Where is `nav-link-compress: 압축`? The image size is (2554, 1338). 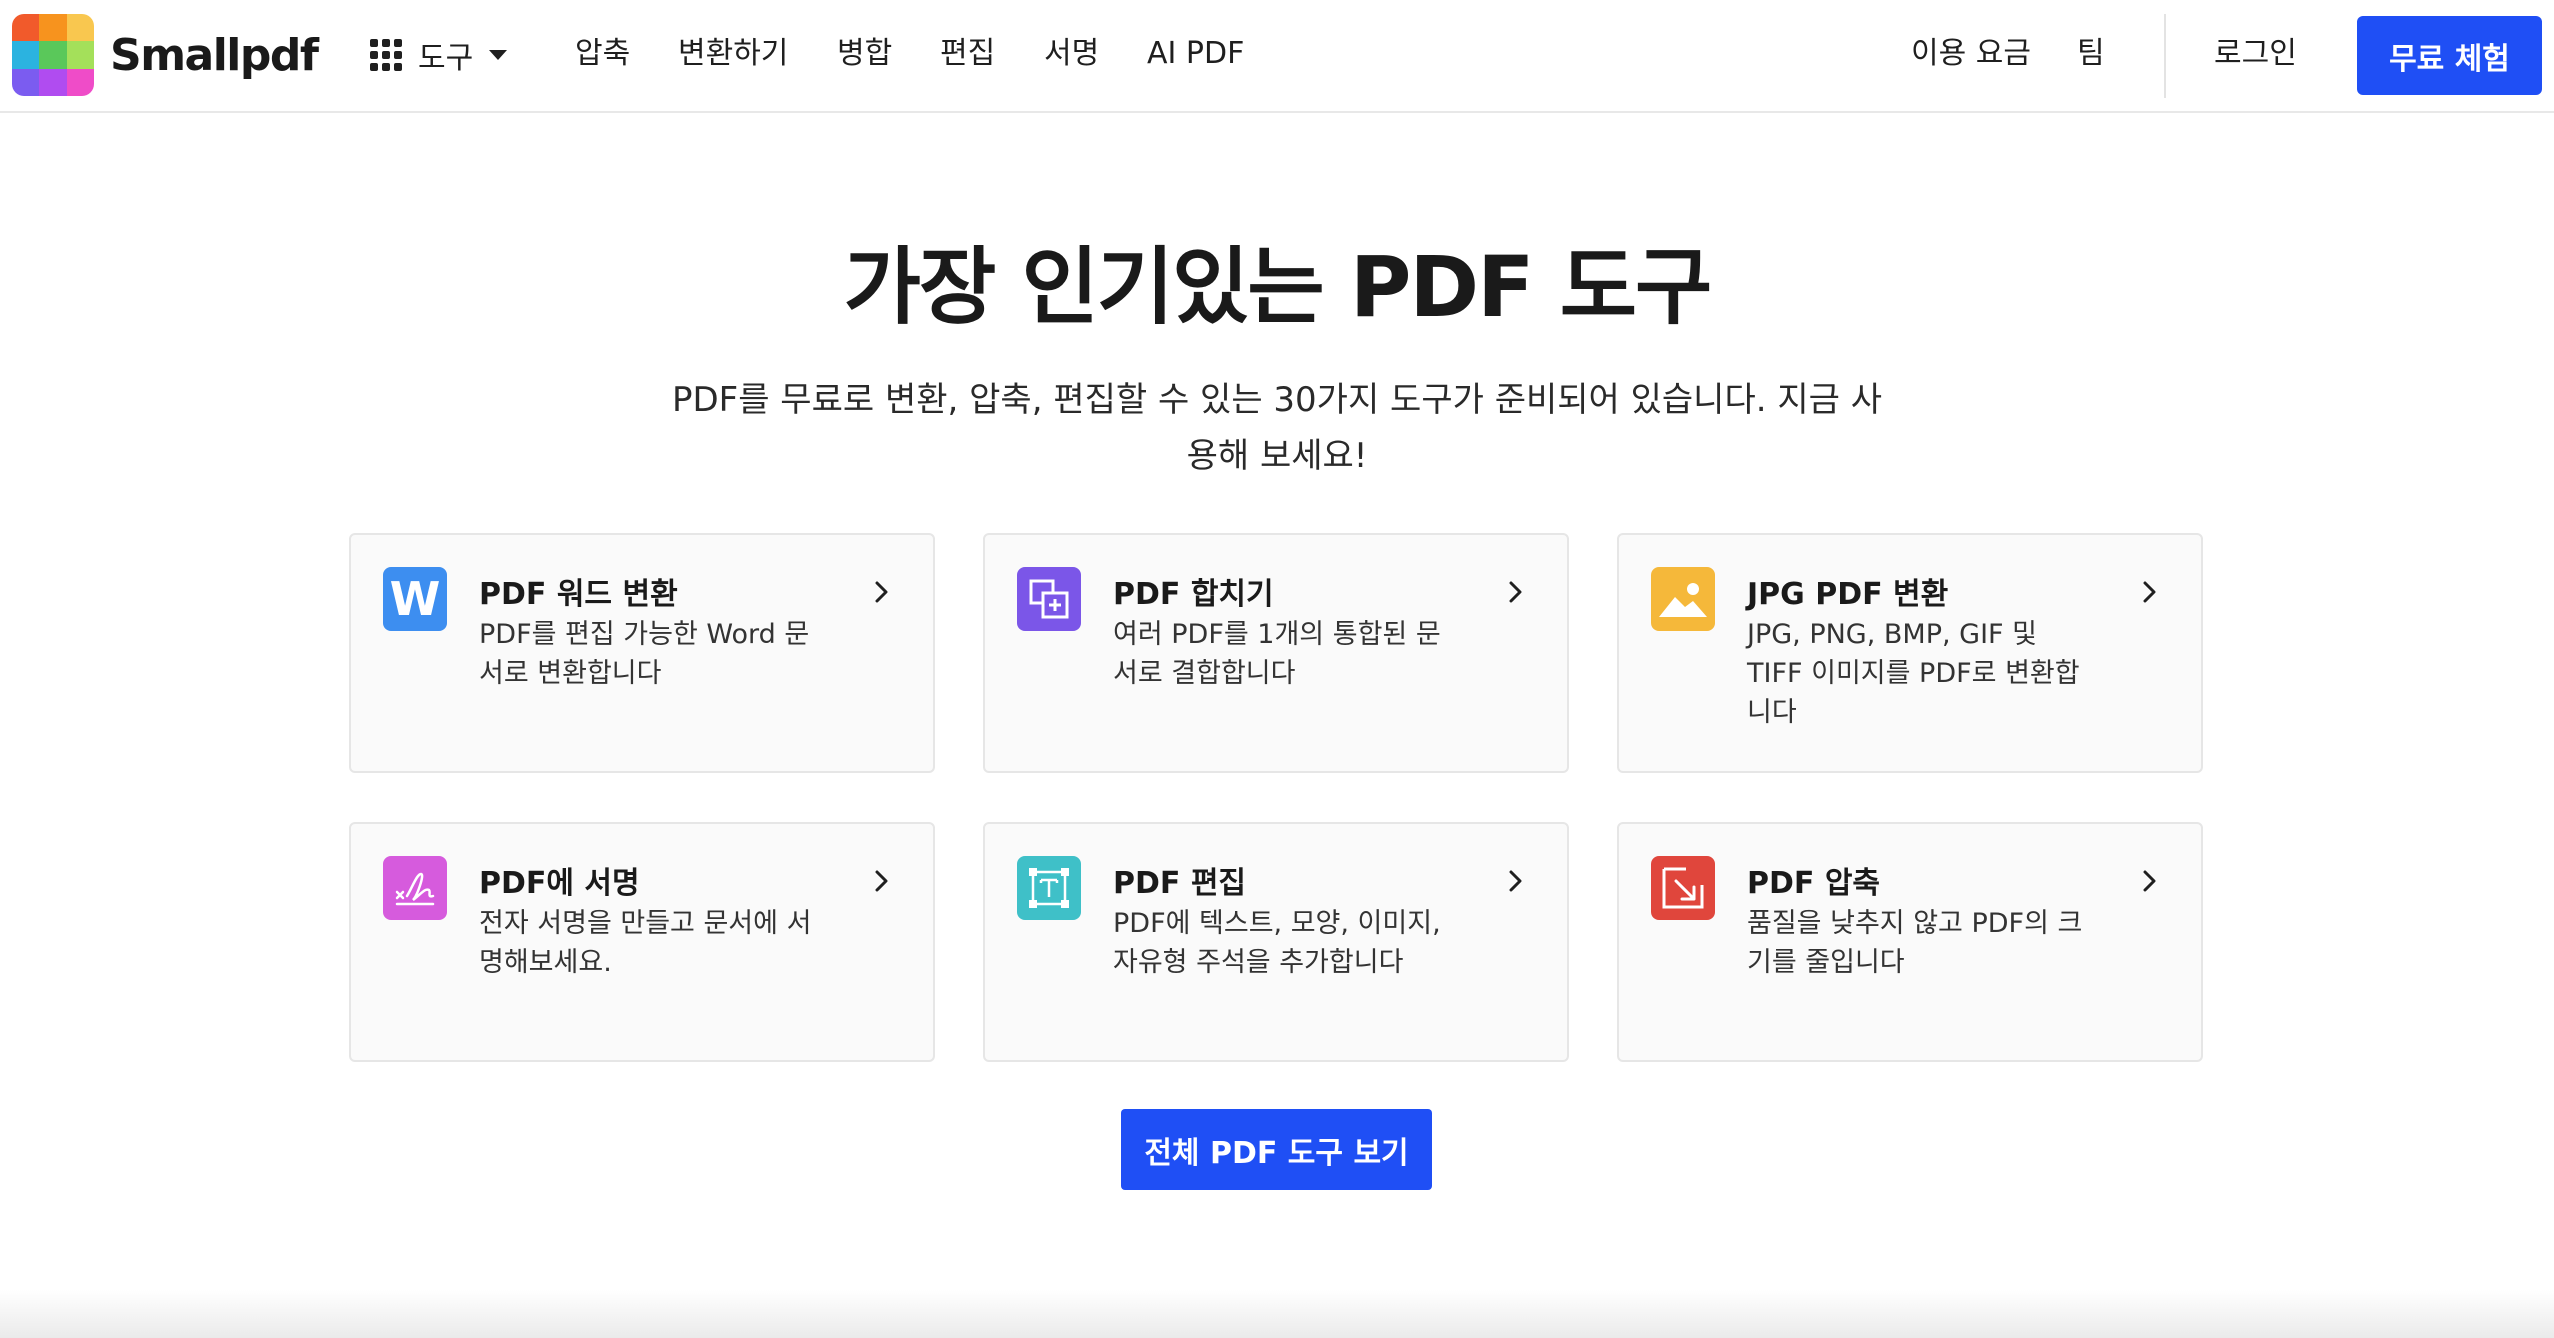 nav-link-compress: 압축 is located at coordinates (602, 54).